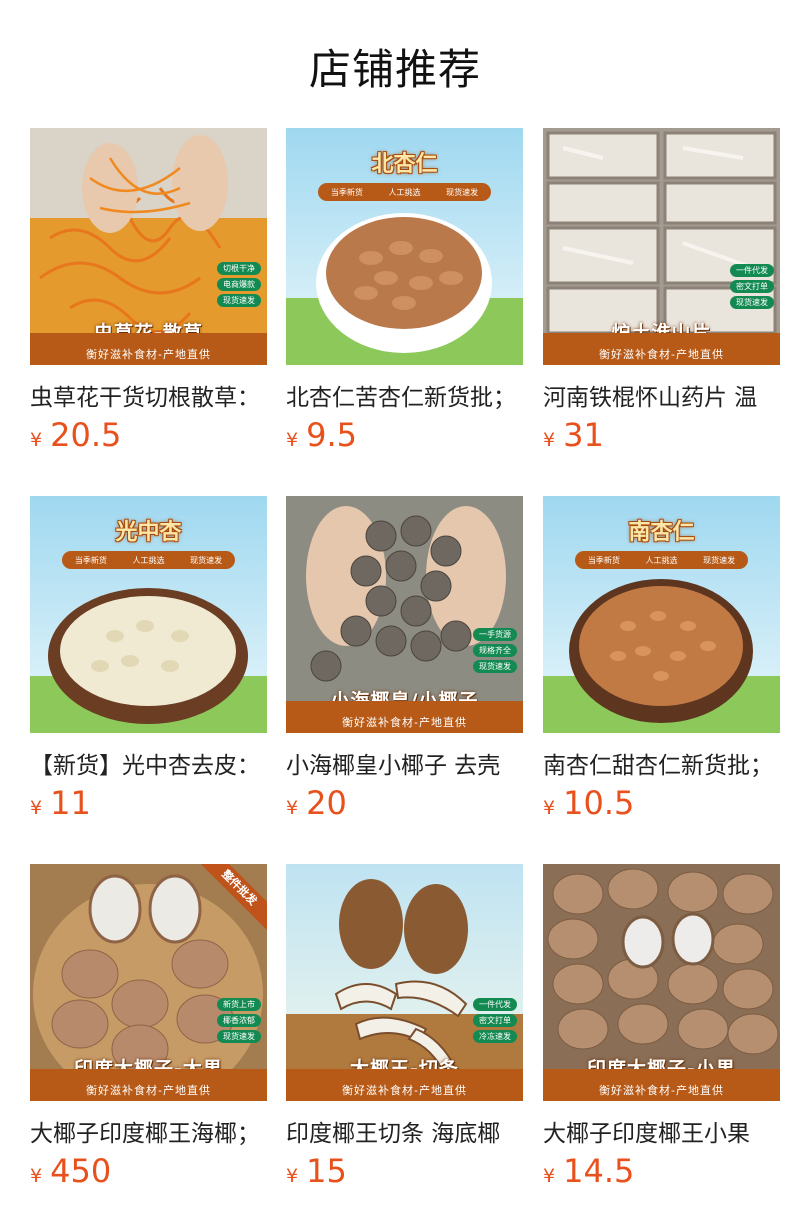 This screenshot has width=790, height=1232. I want to click on product-image: 印度大椰子-小果 衡好滋补食材-产地直供, so click(661, 982).